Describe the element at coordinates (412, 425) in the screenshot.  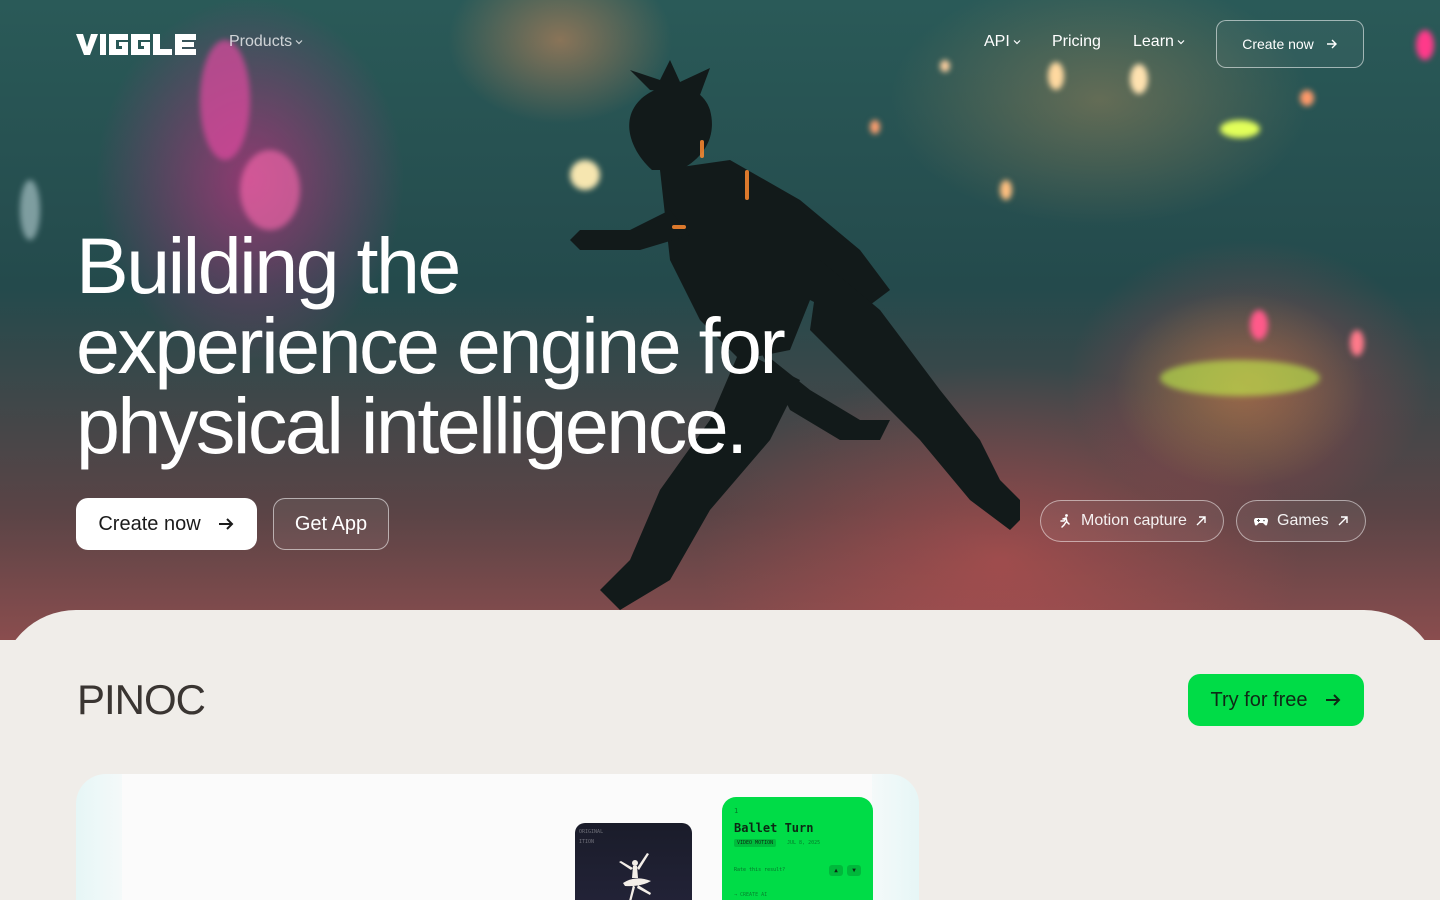
I see `headline-line-3: physical intelligence.` at that location.